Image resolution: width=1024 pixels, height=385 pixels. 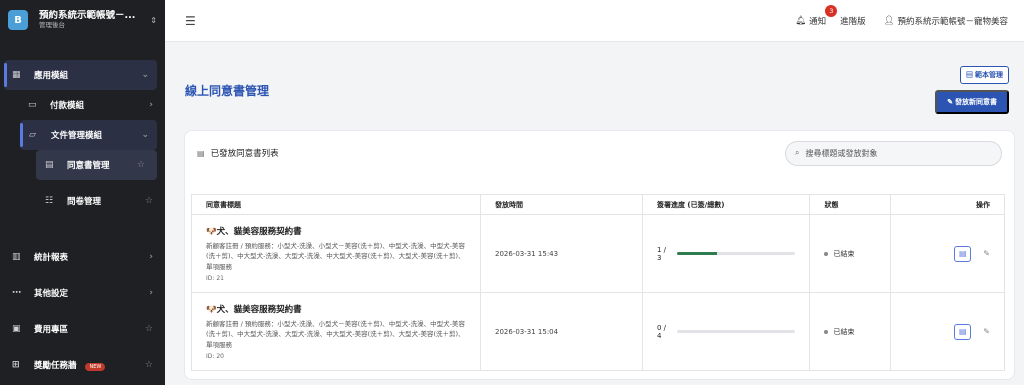 I want to click on column-header: 狀態, so click(x=850, y=204).